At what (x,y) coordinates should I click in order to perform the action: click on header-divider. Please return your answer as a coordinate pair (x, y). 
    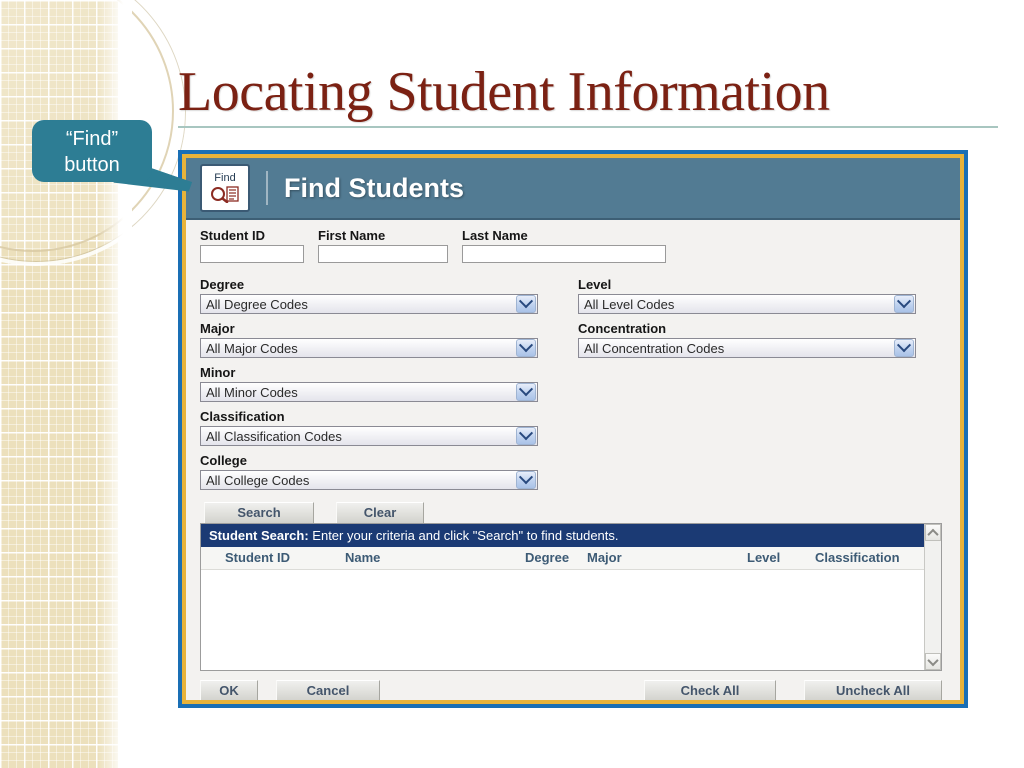
    Looking at the image, I should click on (267, 188).